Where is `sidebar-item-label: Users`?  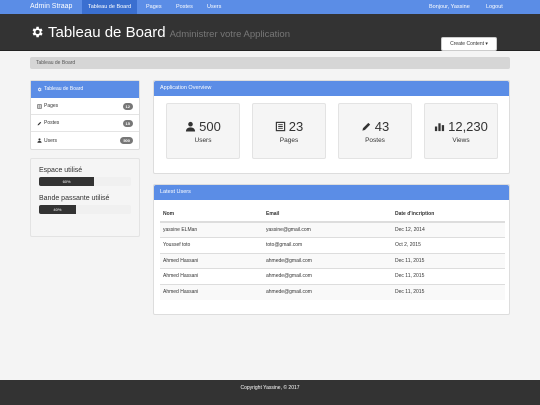 sidebar-item-label: Users is located at coordinates (51, 140).